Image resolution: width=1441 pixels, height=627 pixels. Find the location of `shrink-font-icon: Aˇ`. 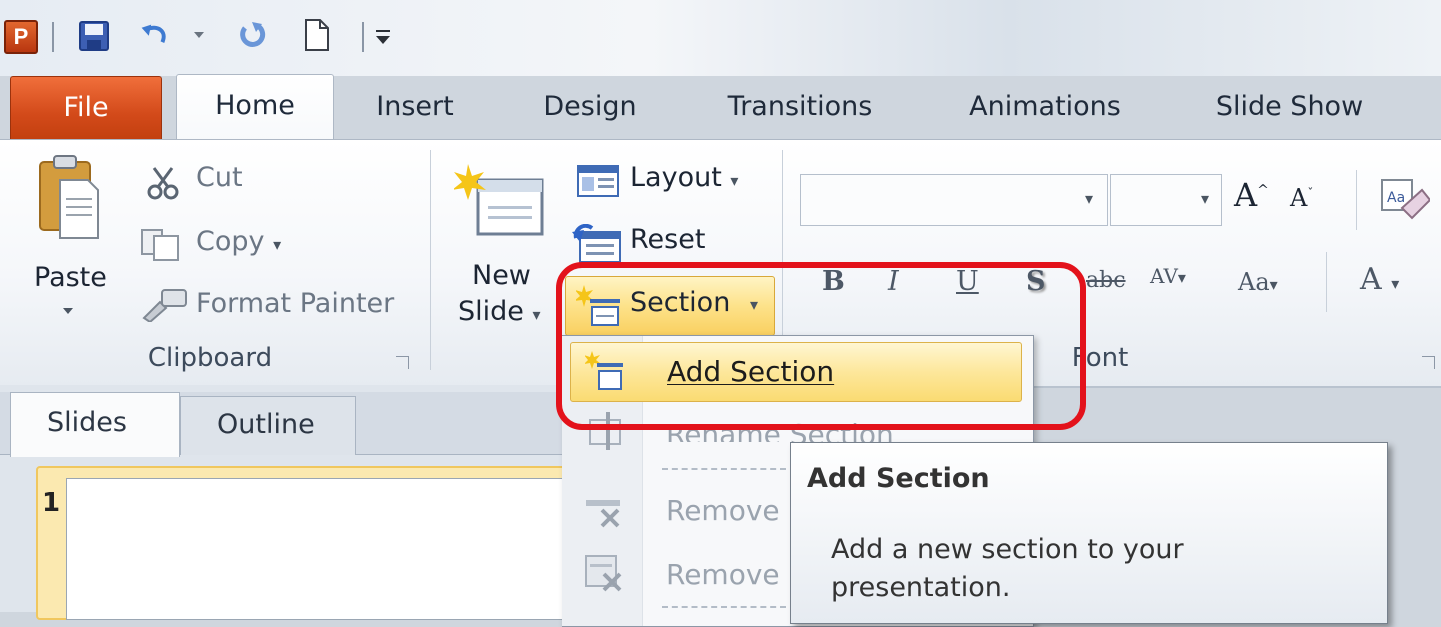

shrink-font-icon: Aˇ is located at coordinates (1301, 198).